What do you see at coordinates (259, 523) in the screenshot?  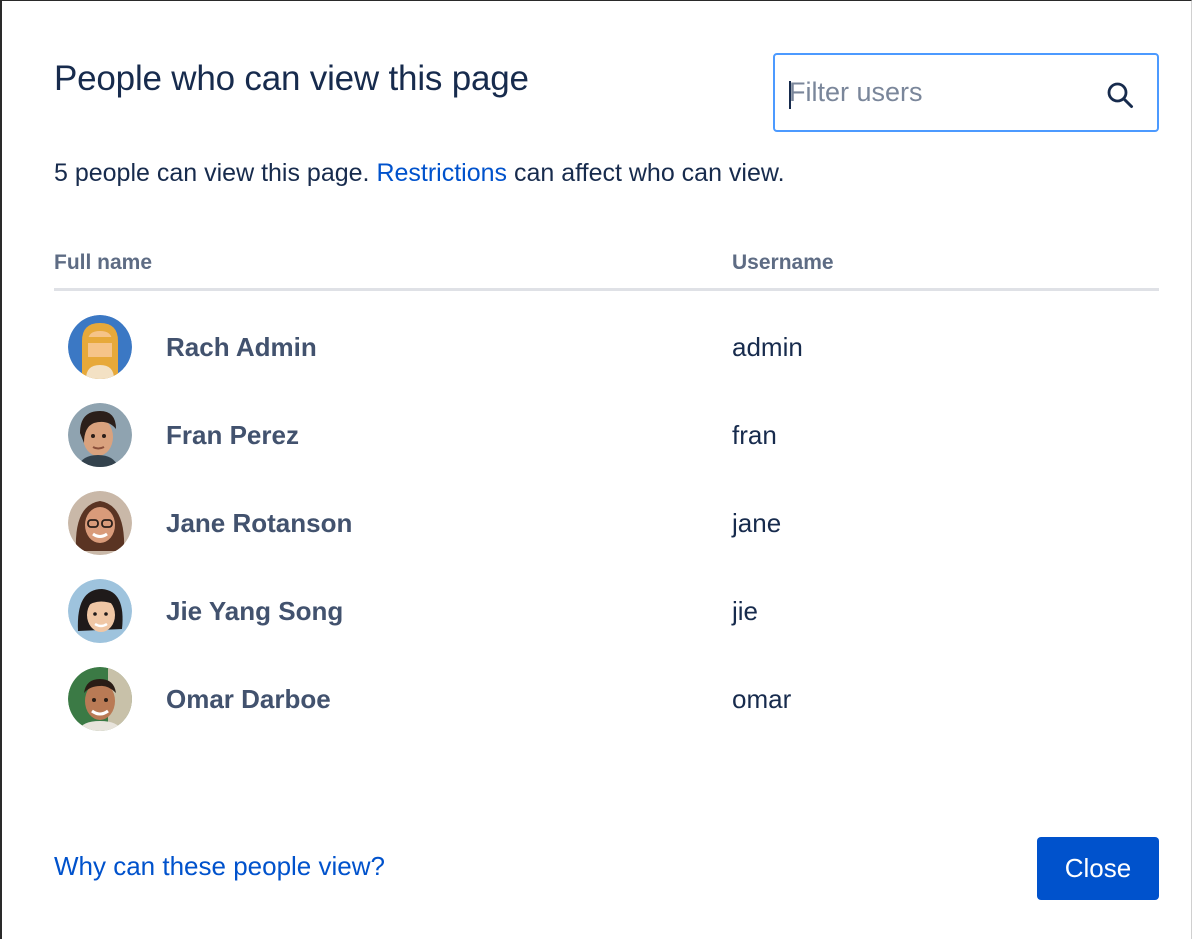 I see `full-name-cell: Jane Rotanson` at bounding box center [259, 523].